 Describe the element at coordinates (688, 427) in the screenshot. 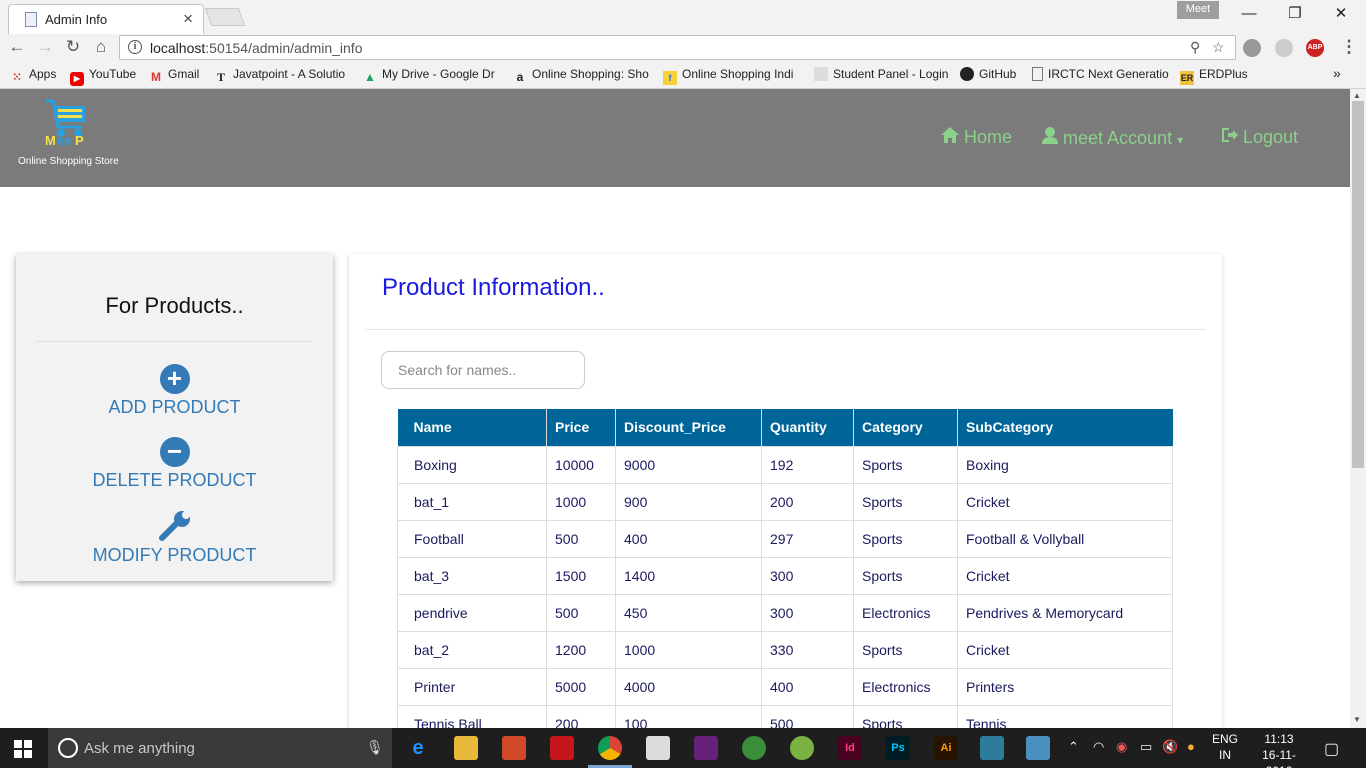

I see `column-header-discount-price: Discount_Price` at that location.